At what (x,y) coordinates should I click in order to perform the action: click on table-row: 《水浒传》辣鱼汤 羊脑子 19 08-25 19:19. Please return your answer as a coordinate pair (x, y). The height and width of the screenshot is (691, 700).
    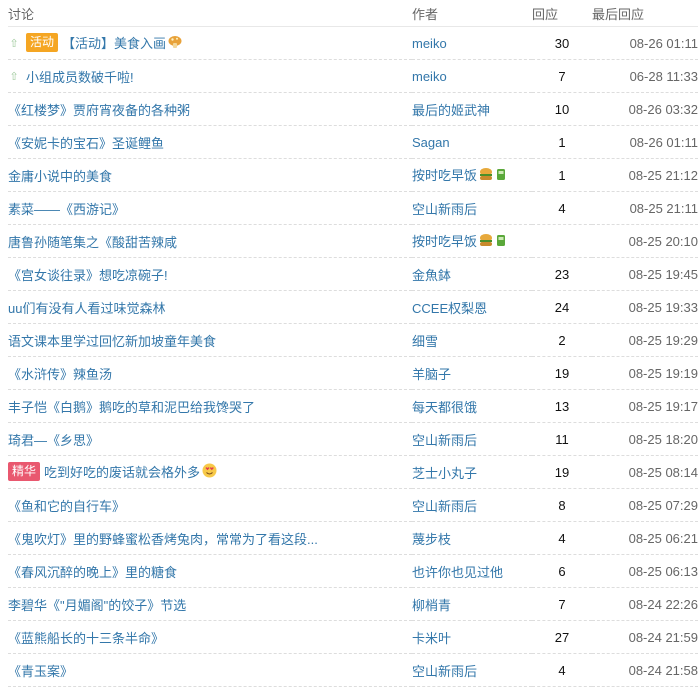
    Looking at the image, I should click on (353, 373).